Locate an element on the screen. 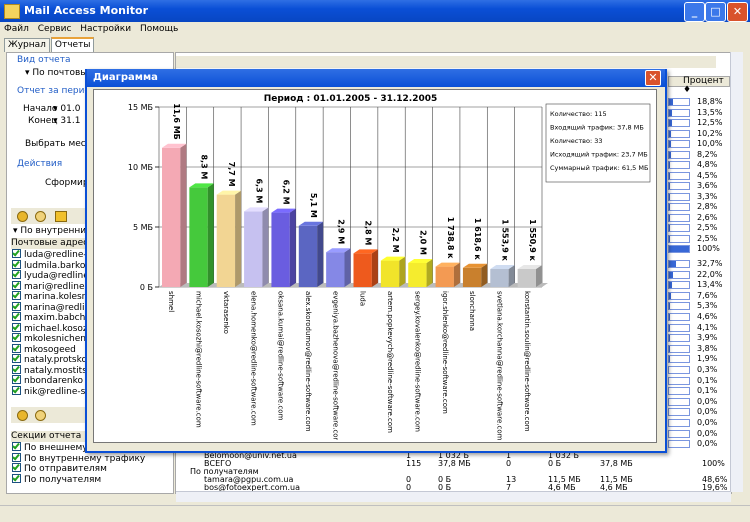 The width and height of the screenshot is (750, 522). percent-header-text: Процент is located at coordinates (703, 81).